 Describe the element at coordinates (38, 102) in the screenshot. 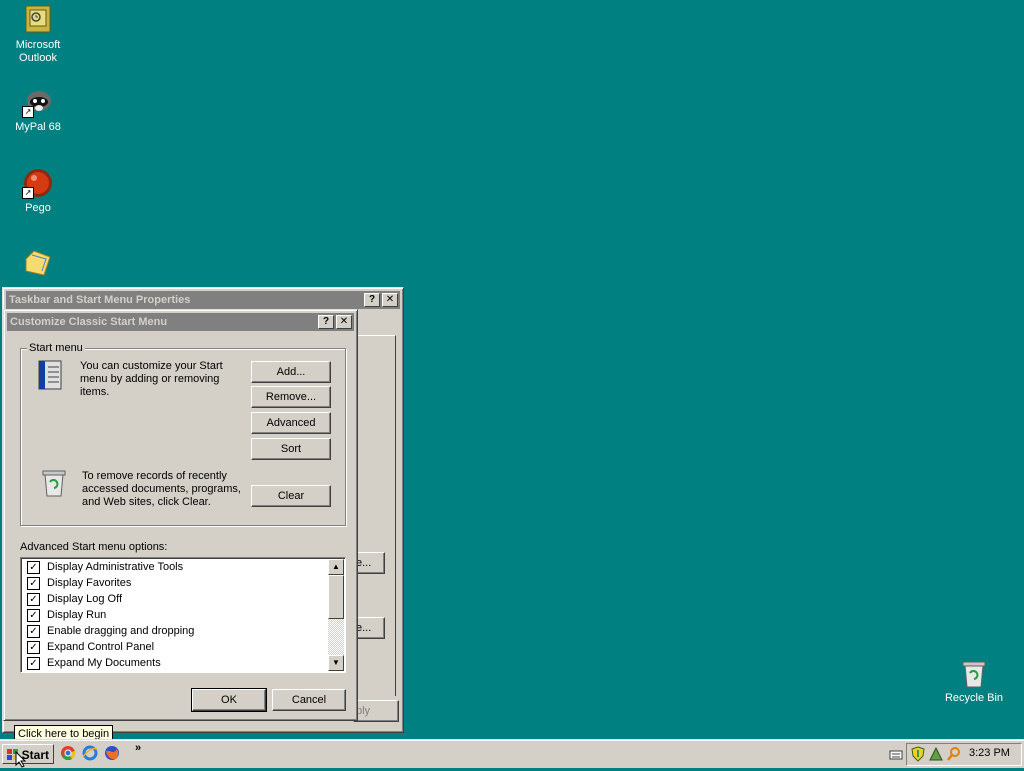

I see `raccoon-icon: ↗` at that location.